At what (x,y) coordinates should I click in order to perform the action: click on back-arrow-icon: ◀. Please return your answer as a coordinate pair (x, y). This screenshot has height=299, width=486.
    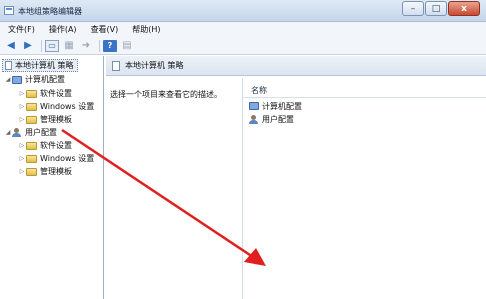
    Looking at the image, I should click on (11, 46).